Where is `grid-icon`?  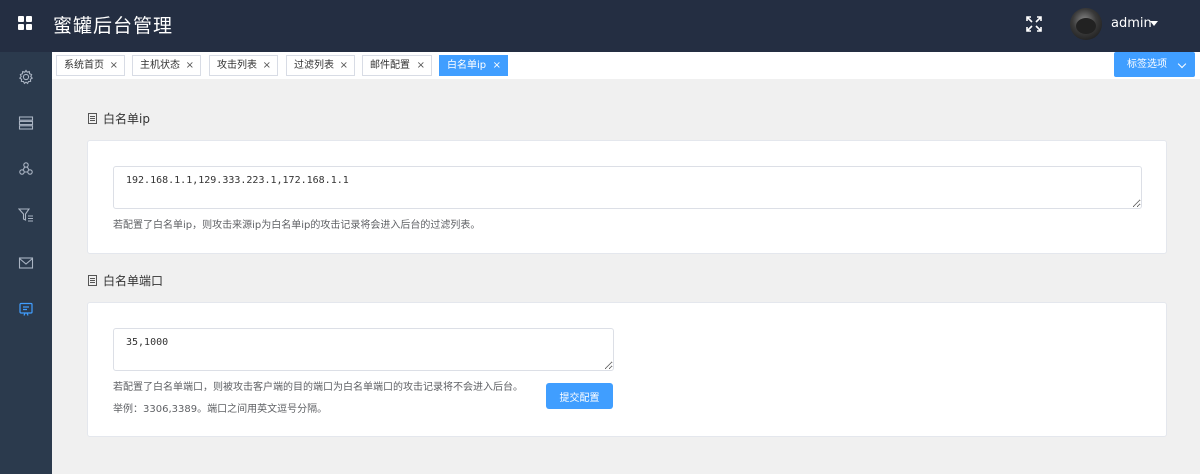 grid-icon is located at coordinates (25, 23).